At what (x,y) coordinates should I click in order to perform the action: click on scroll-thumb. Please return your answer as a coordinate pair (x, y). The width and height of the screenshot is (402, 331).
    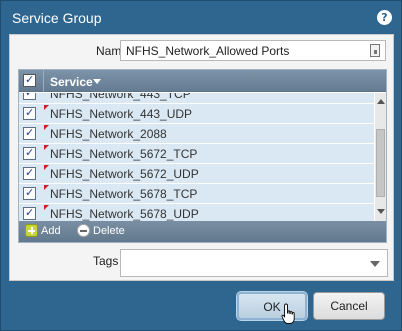
    Looking at the image, I should click on (380, 163).